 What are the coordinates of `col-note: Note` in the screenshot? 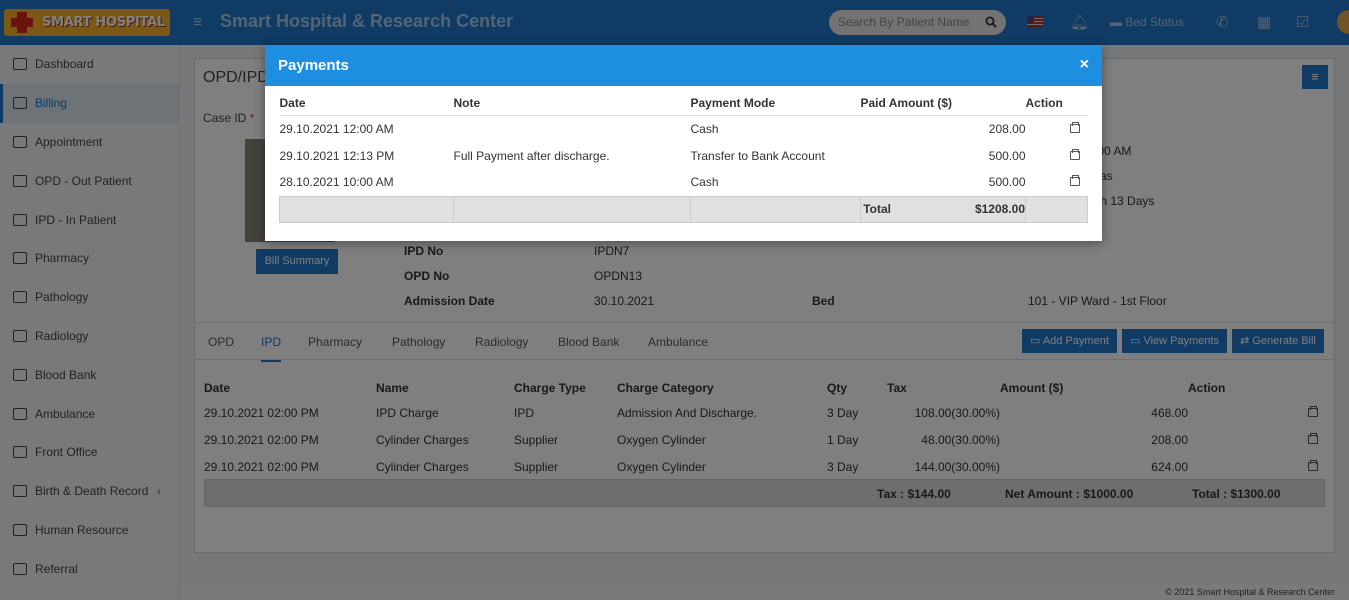 It's located at (572, 103).